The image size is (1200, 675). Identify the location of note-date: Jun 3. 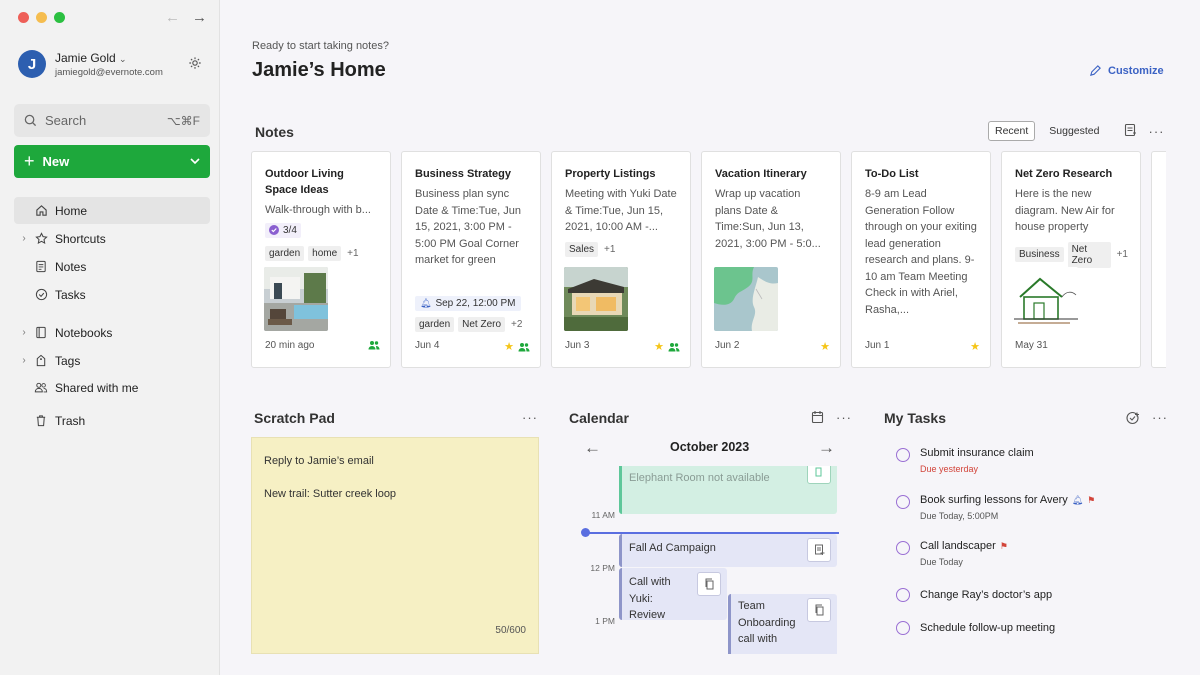
(577, 345).